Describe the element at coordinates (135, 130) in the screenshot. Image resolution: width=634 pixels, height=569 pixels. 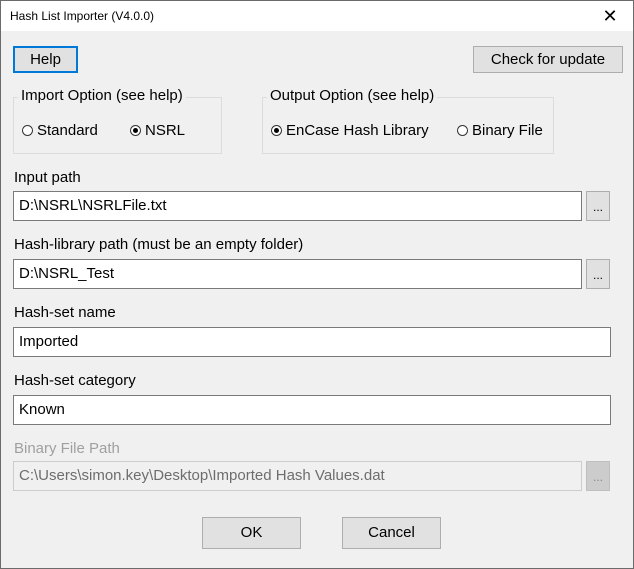
I see `radio-nsrl-circle` at that location.